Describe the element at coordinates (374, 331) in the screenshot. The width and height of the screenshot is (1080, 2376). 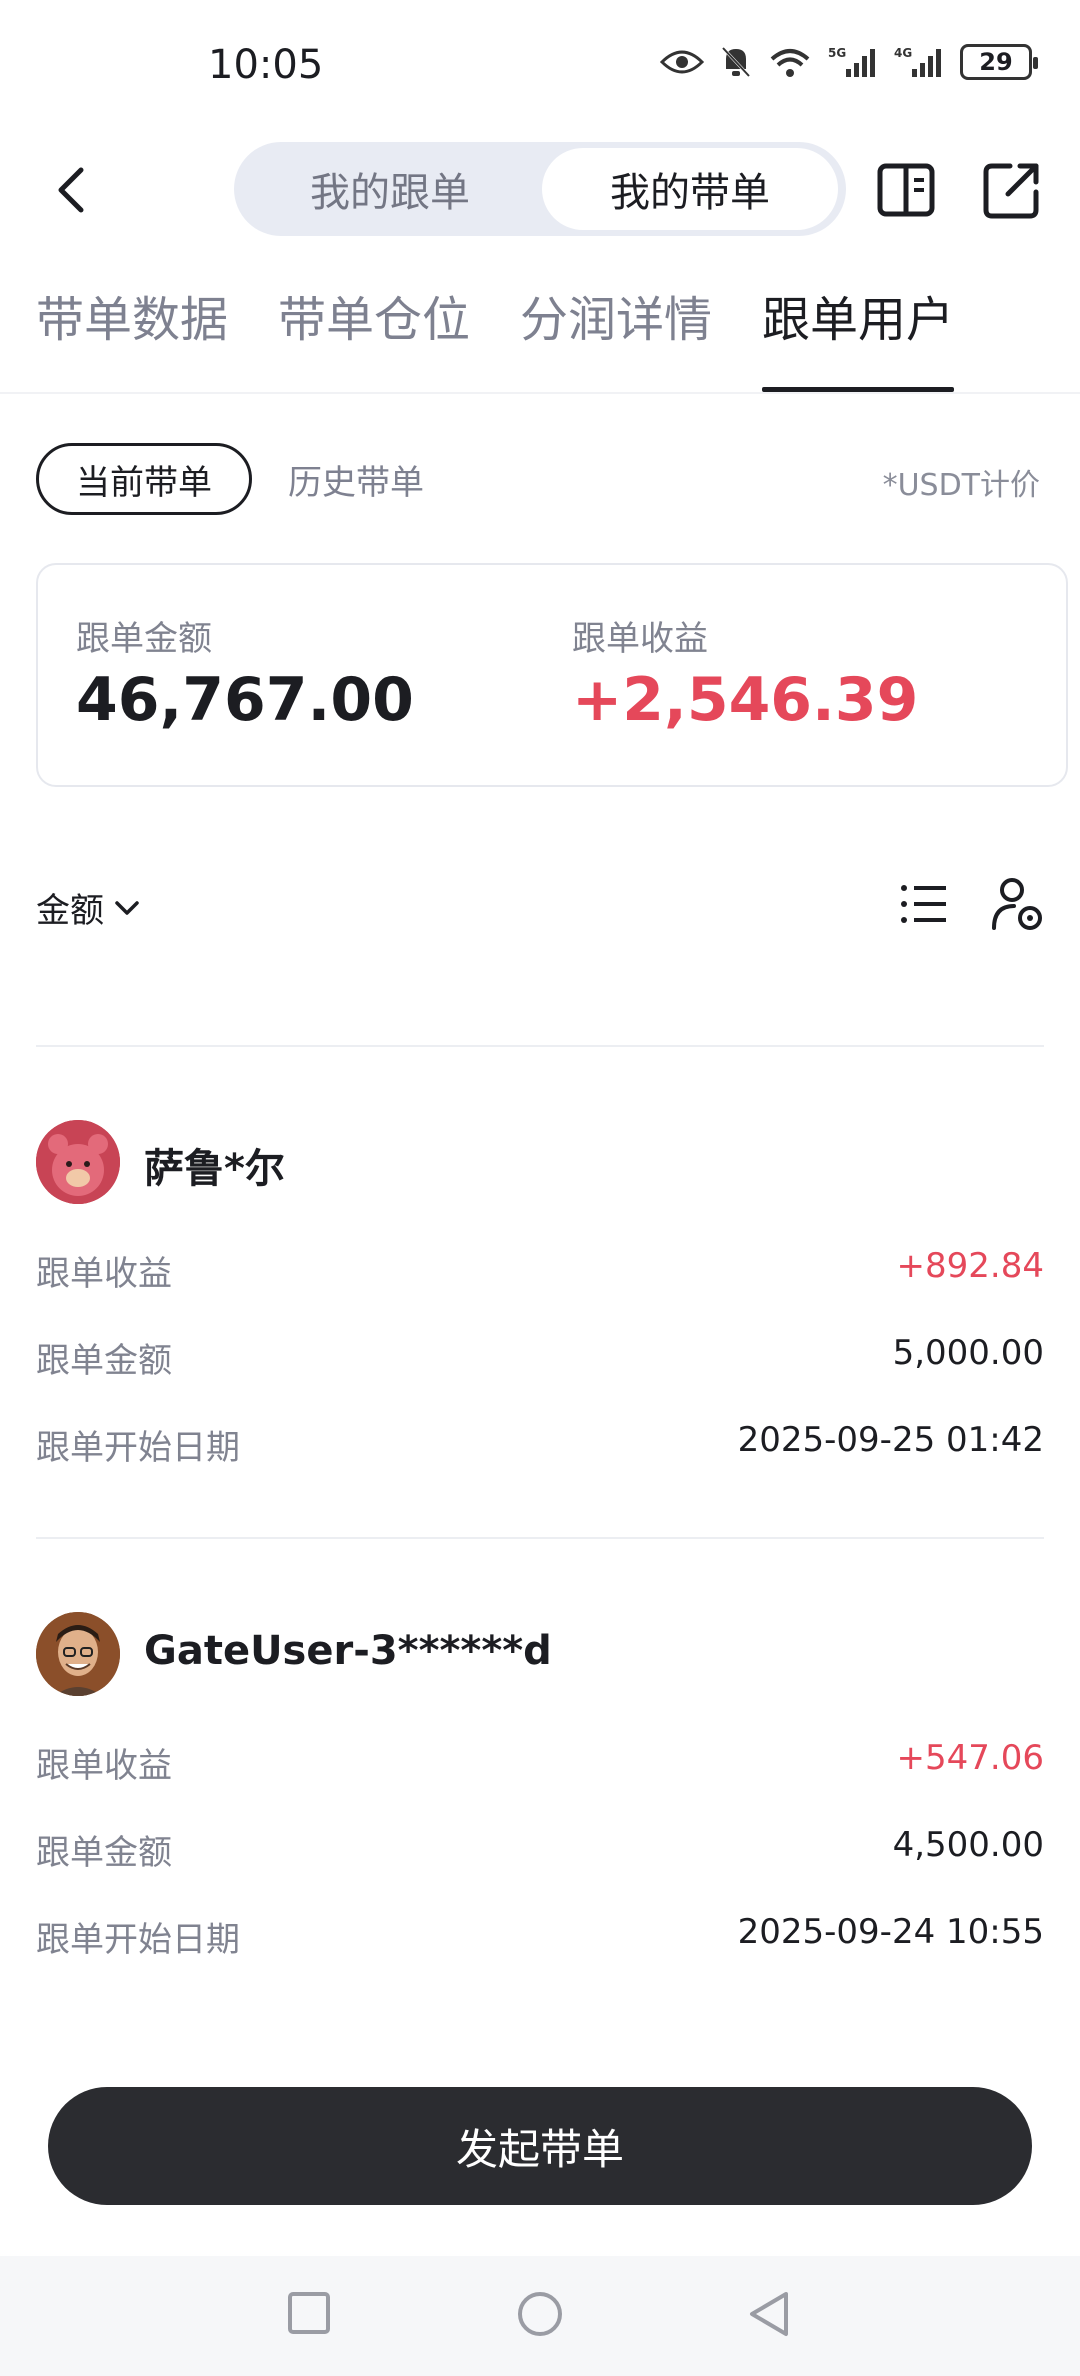
I see `tab-lead-positions: 带单仓位` at that location.